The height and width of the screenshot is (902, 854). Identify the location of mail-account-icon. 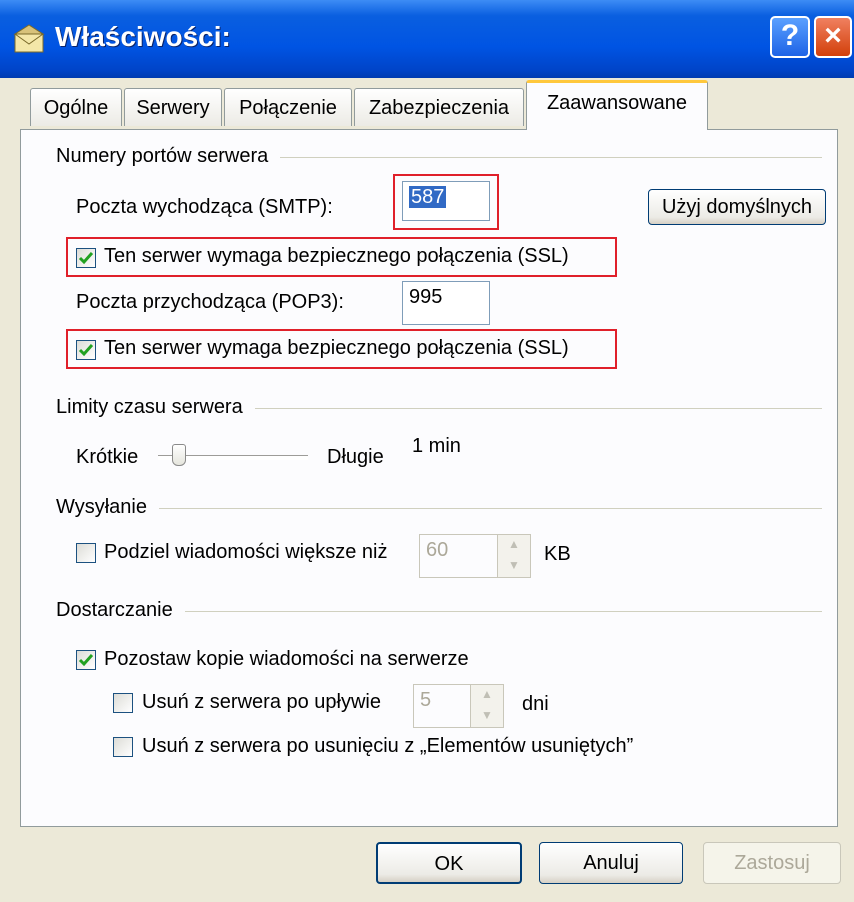
(29, 38).